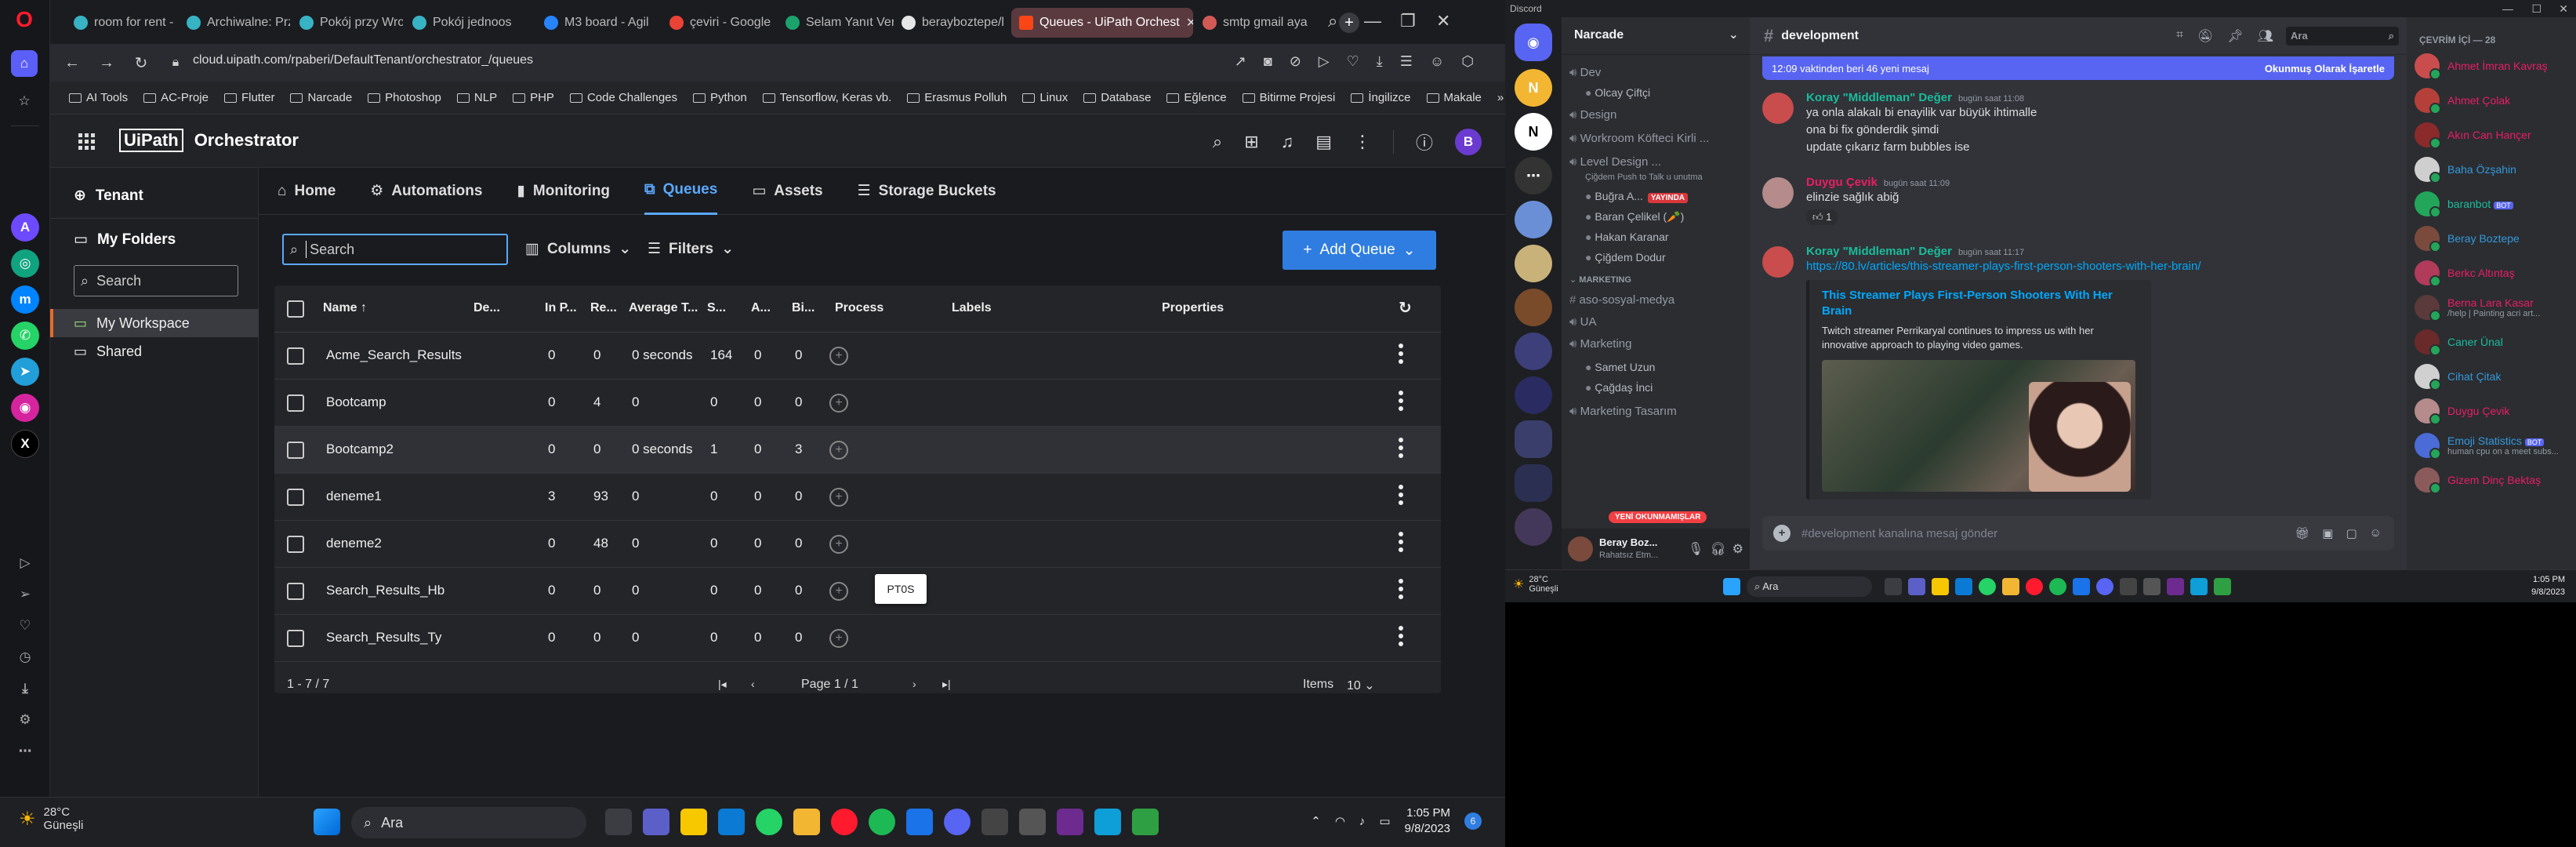  What do you see at coordinates (2464, 204) in the screenshot?
I see `member-item: baranbot BOT` at bounding box center [2464, 204].